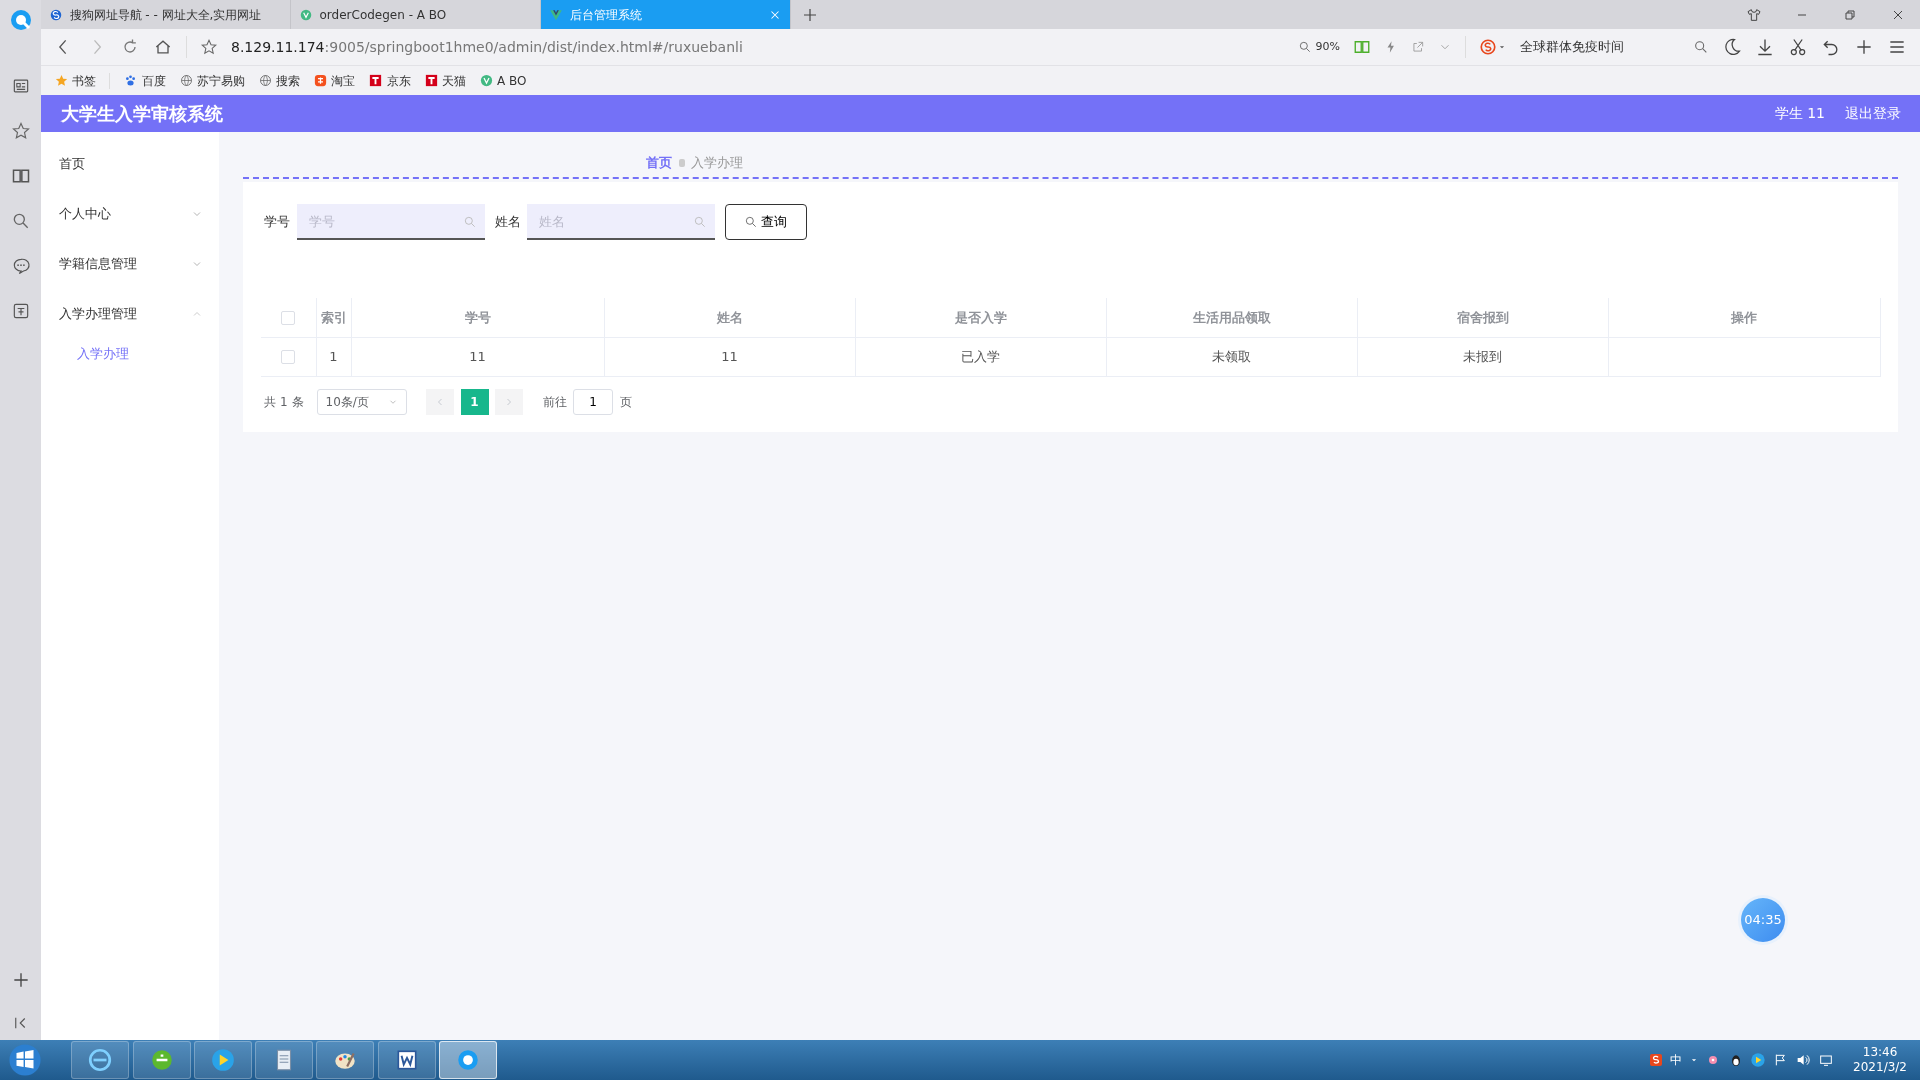 This screenshot has height=1080, width=1920. What do you see at coordinates (20, 131) in the screenshot?
I see `favorites-icon` at bounding box center [20, 131].